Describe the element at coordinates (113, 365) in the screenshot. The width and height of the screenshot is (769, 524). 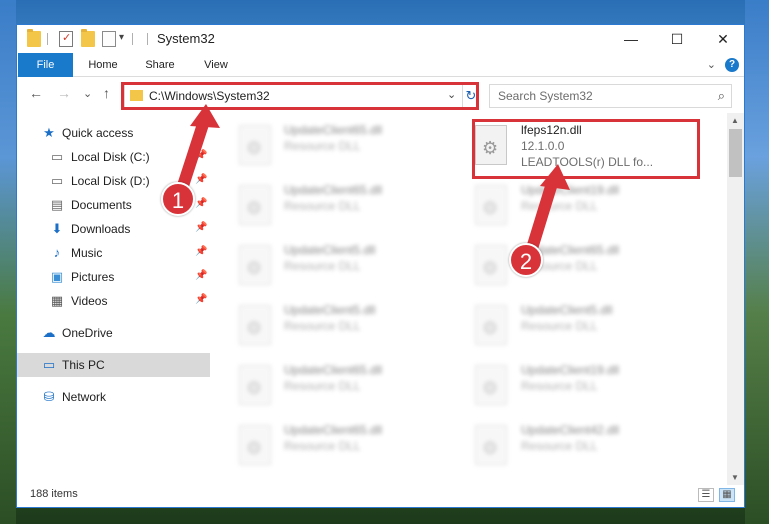
I see `sidebar-item-this-pc: ▭ This PC` at that location.